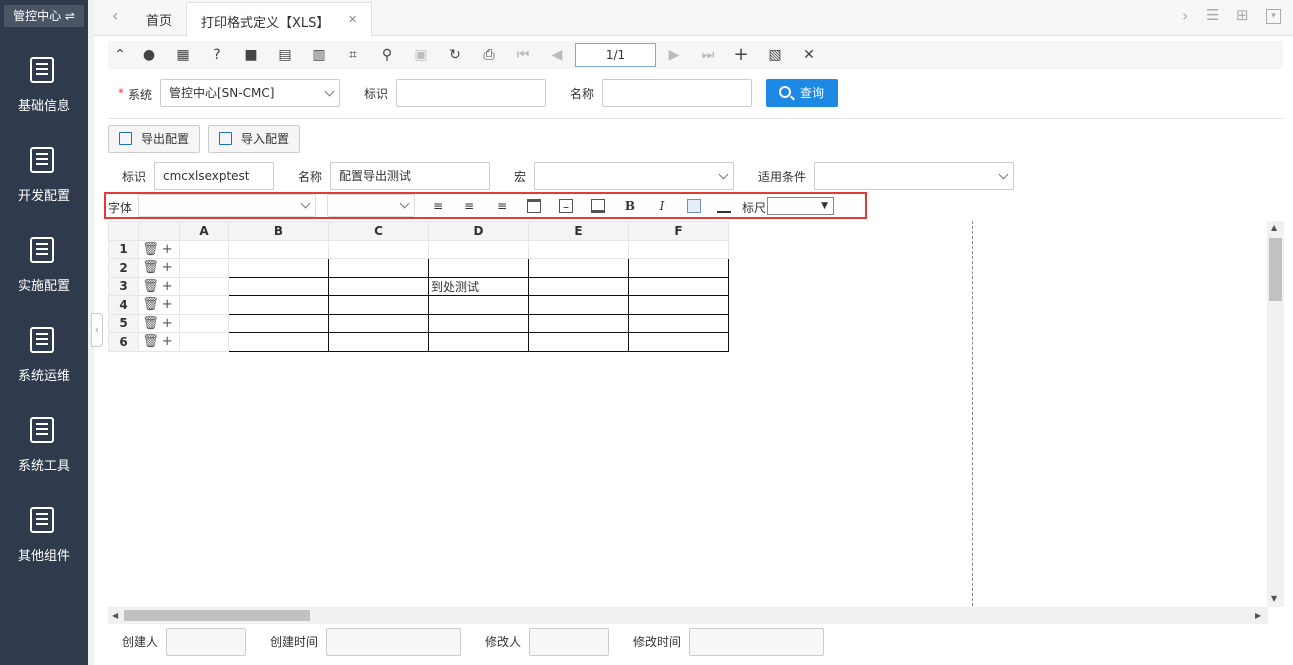  What do you see at coordinates (1212, 15) in the screenshot?
I see `menu-icon: ☰` at bounding box center [1212, 15].